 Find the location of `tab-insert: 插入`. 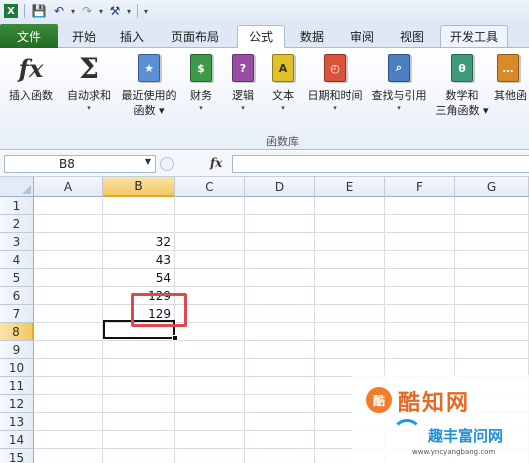

tab-insert: 插入 is located at coordinates (132, 36).